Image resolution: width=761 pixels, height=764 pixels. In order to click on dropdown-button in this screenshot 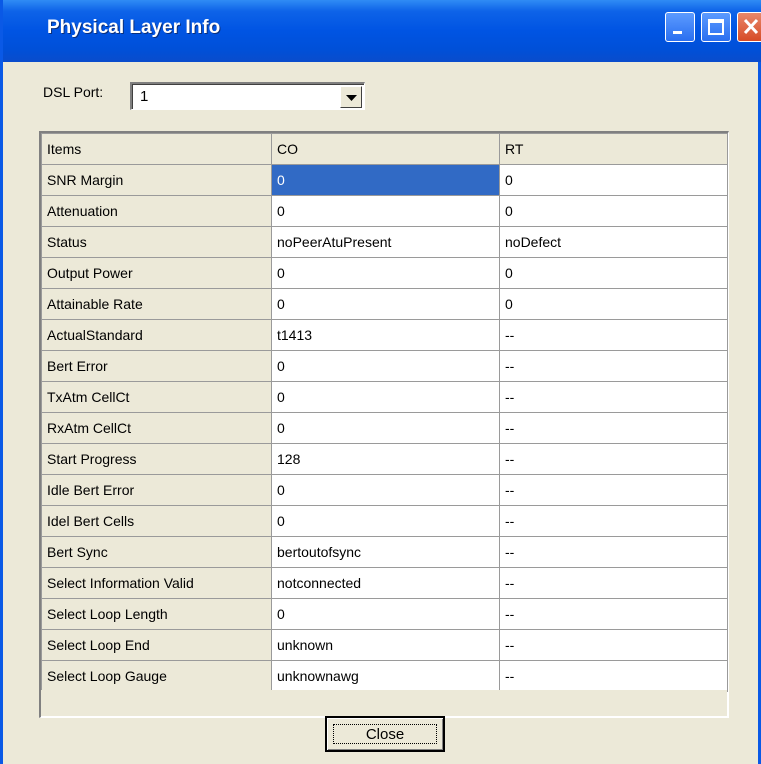, I will do `click(351, 97)`.